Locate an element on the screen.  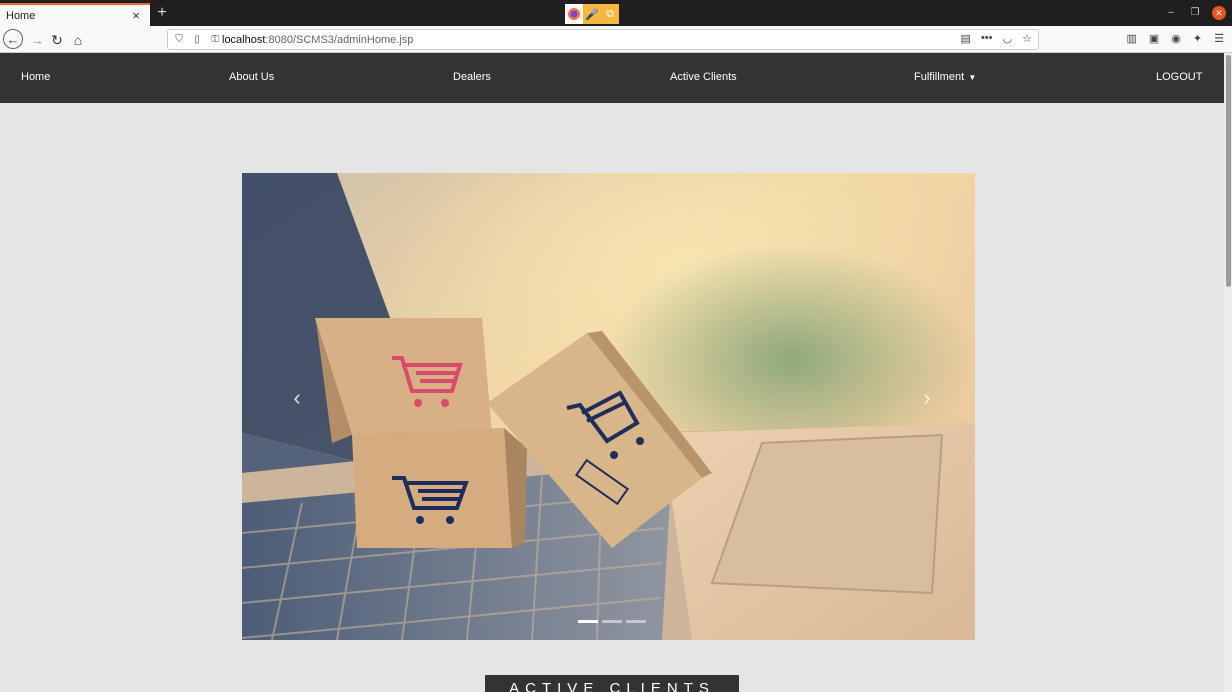
page-info-icon: ▯ is located at coordinates (197, 39).